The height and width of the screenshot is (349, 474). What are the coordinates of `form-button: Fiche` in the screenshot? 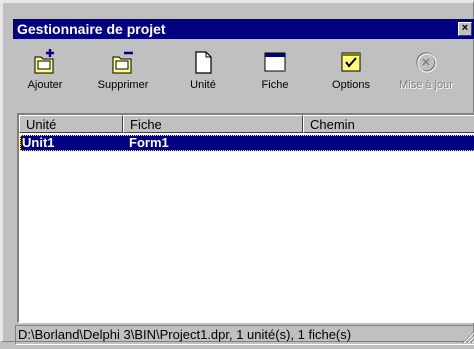 It's located at (275, 75).